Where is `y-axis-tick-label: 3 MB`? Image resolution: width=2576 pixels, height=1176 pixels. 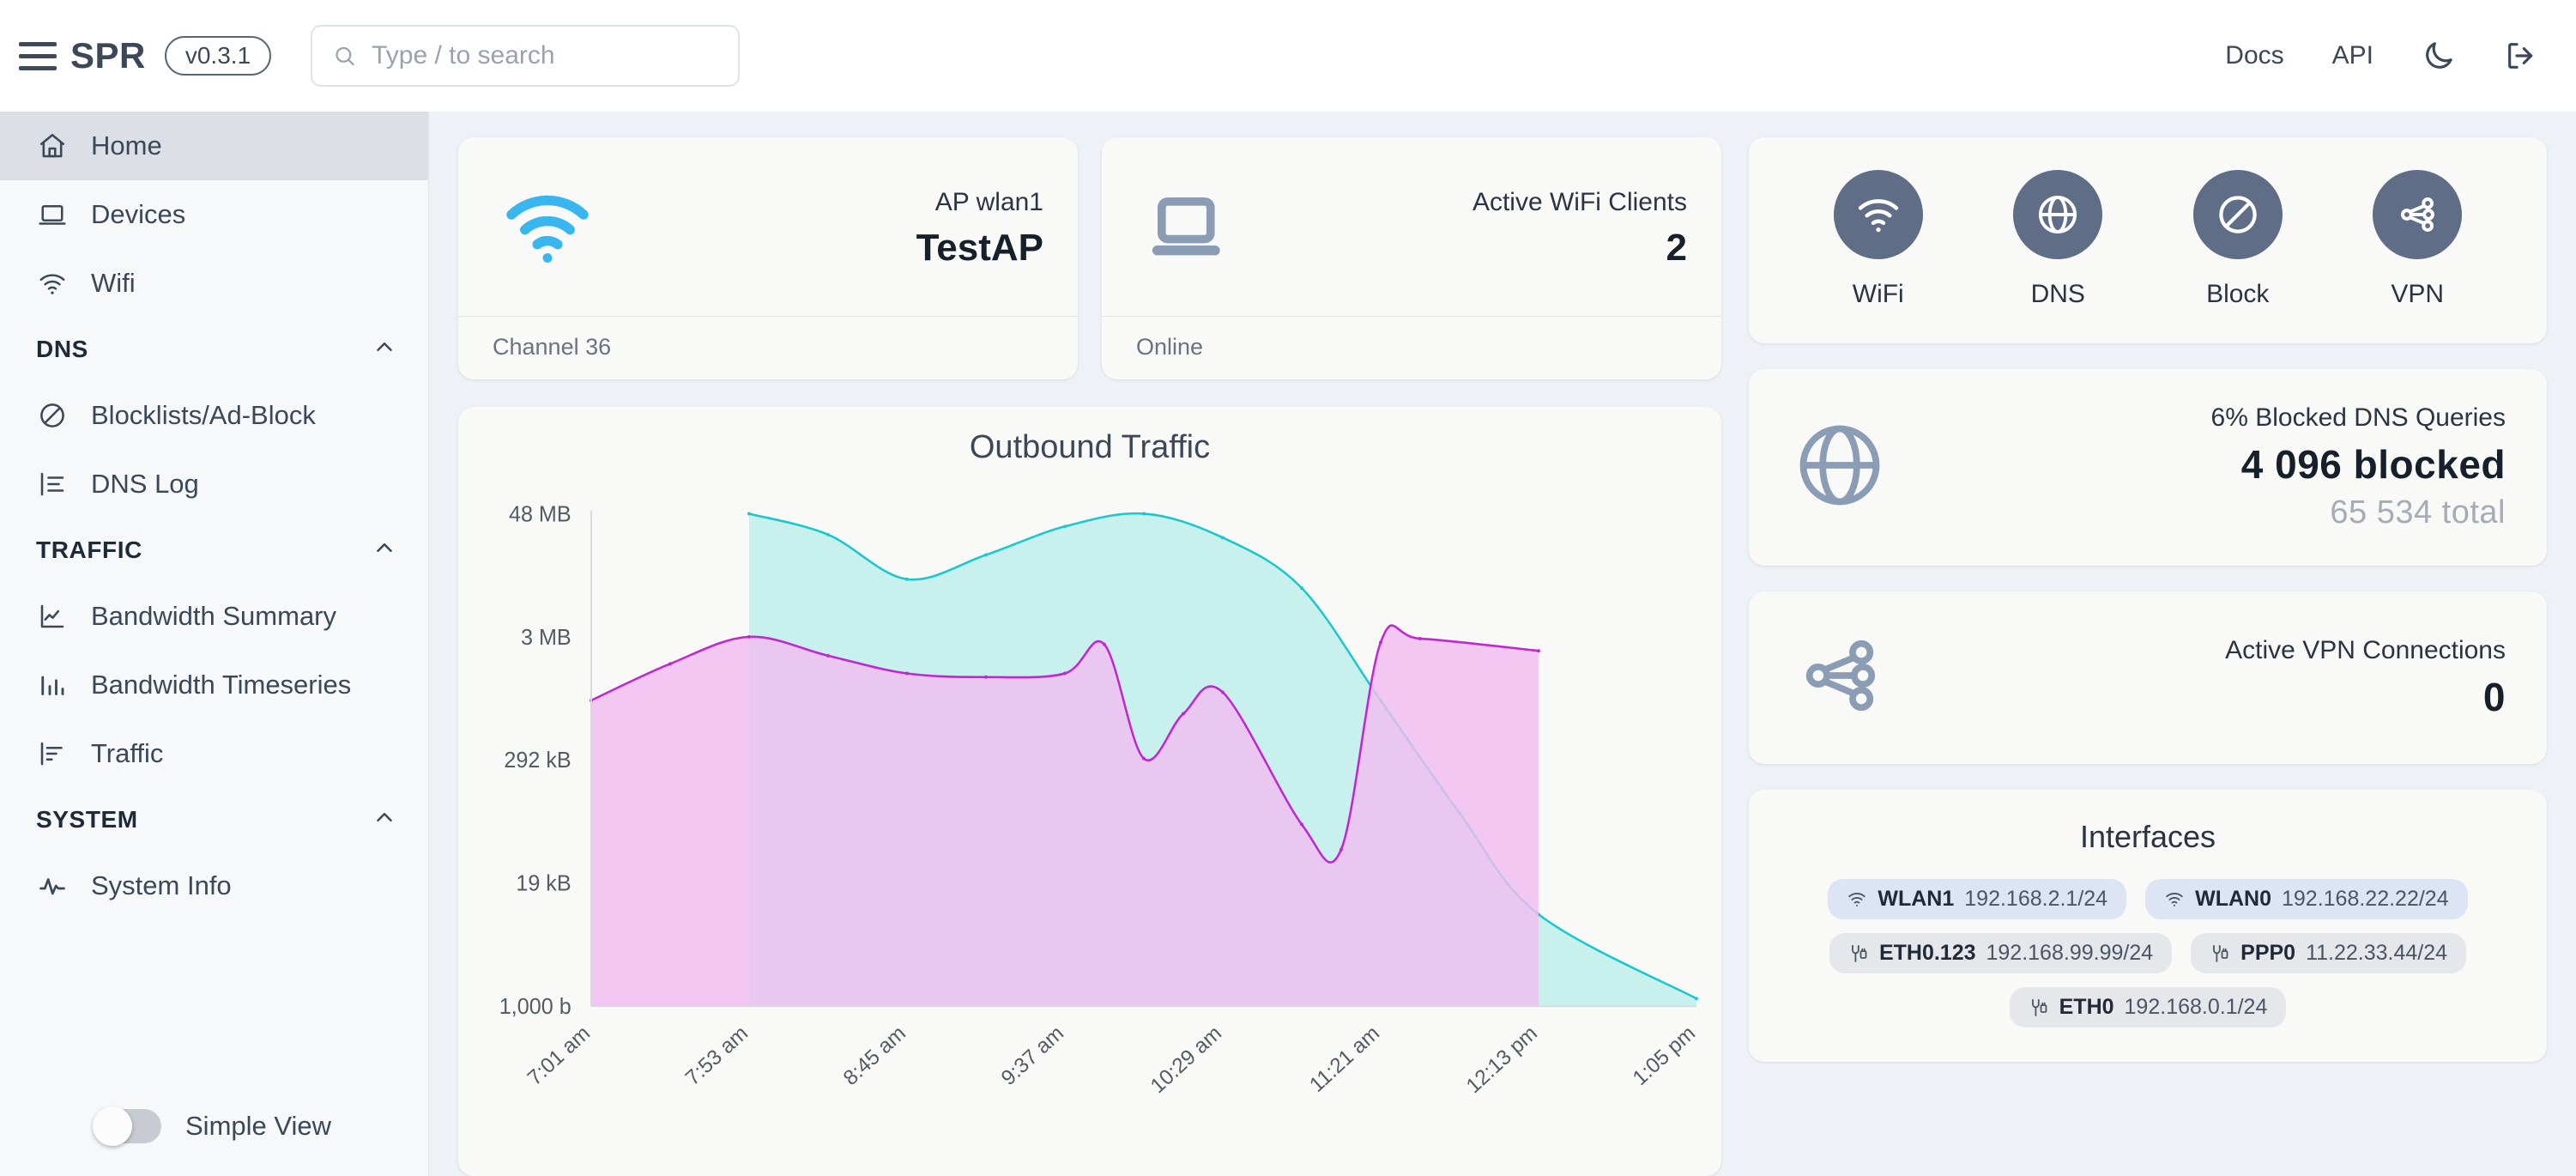 y-axis-tick-label: 3 MB is located at coordinates (546, 638).